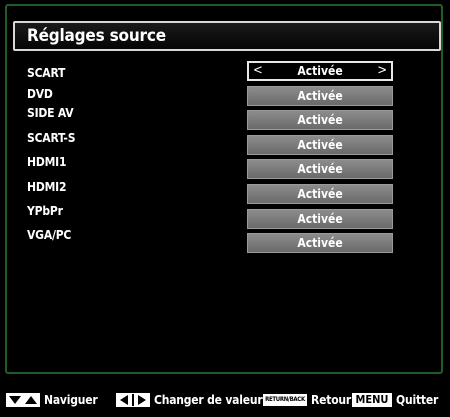 Image resolution: width=450 pixels, height=417 pixels. Describe the element at coordinates (320, 243) in the screenshot. I see `source-value-vga-pc: Activée` at that location.